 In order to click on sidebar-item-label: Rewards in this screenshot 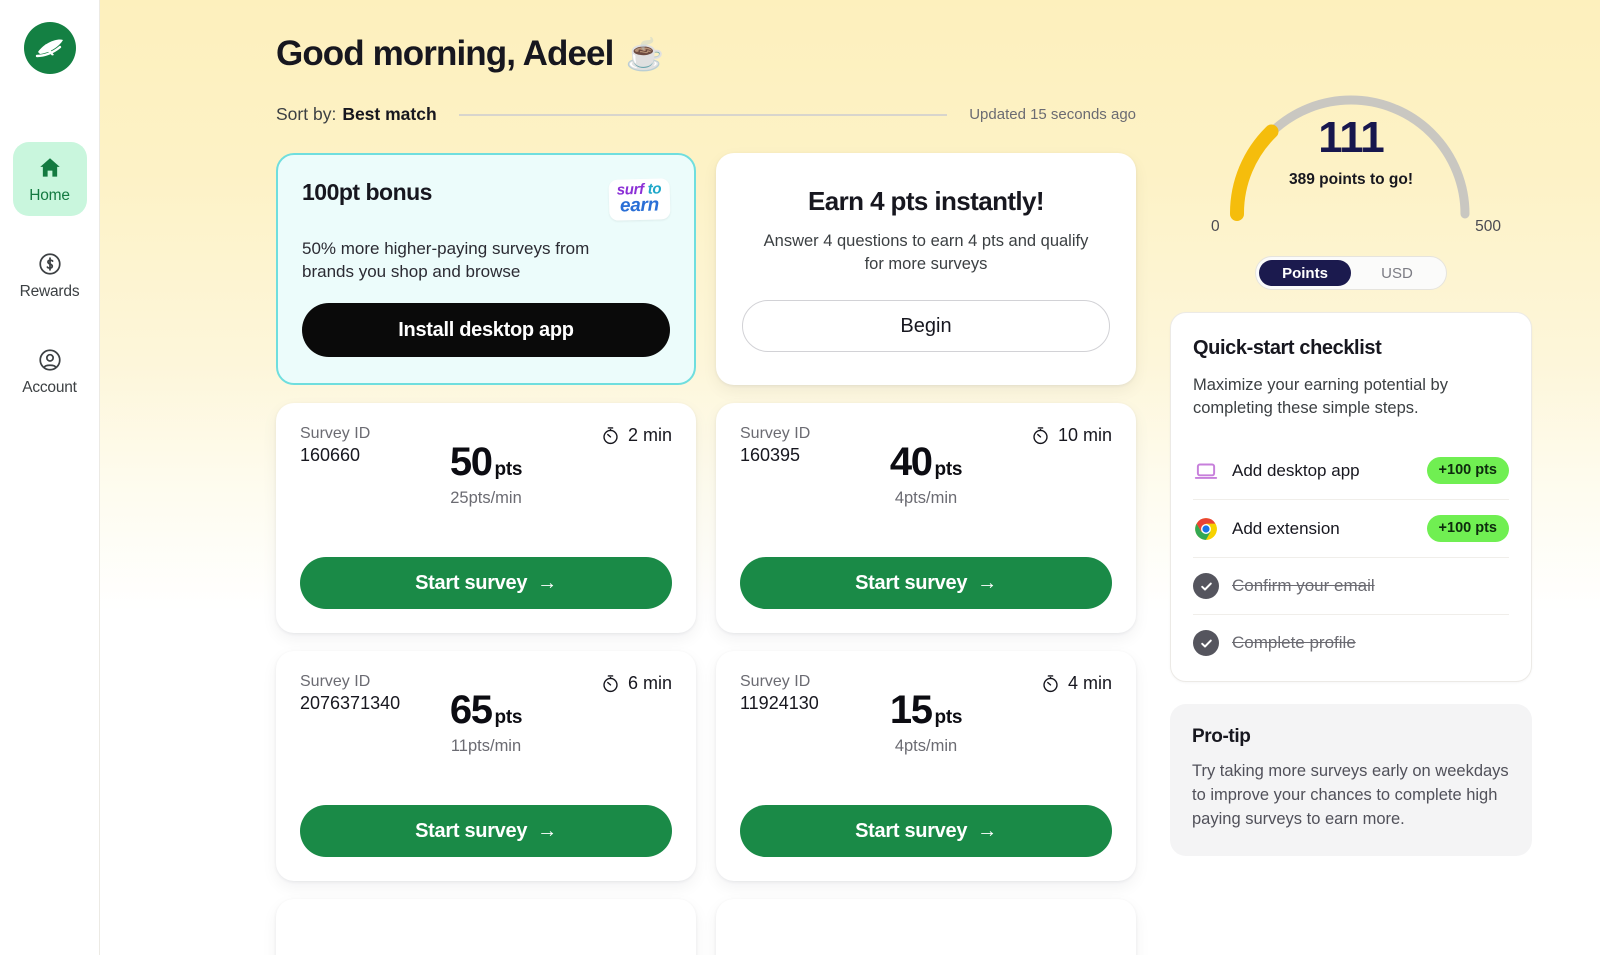, I will do `click(49, 291)`.